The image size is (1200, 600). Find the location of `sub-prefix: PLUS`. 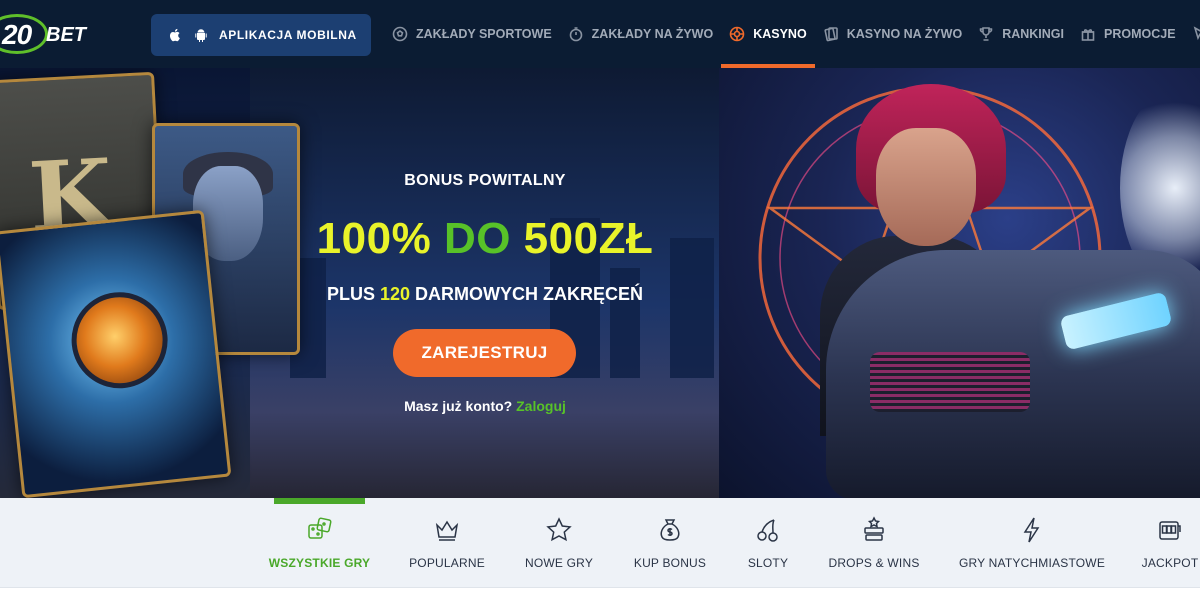

sub-prefix: PLUS is located at coordinates (350, 294).